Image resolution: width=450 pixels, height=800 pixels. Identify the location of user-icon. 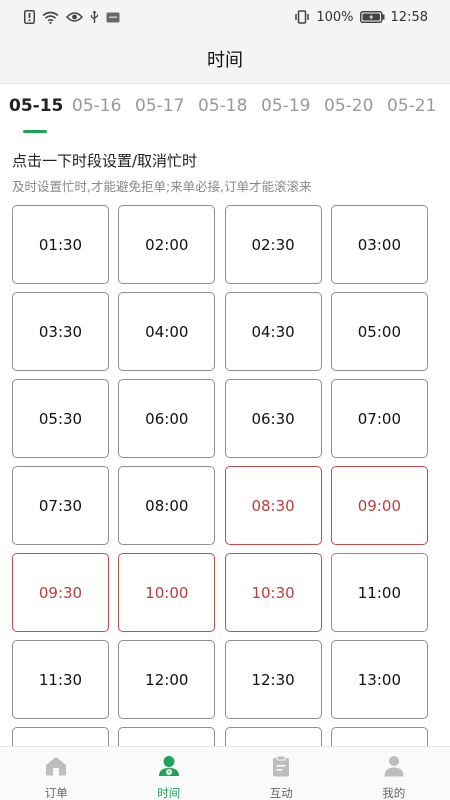
(394, 768).